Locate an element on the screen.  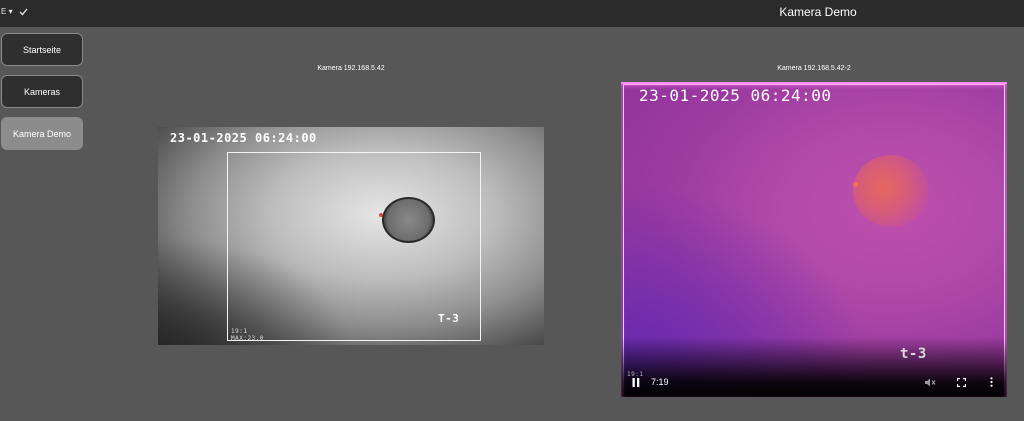
pause-icon is located at coordinates (636, 382).